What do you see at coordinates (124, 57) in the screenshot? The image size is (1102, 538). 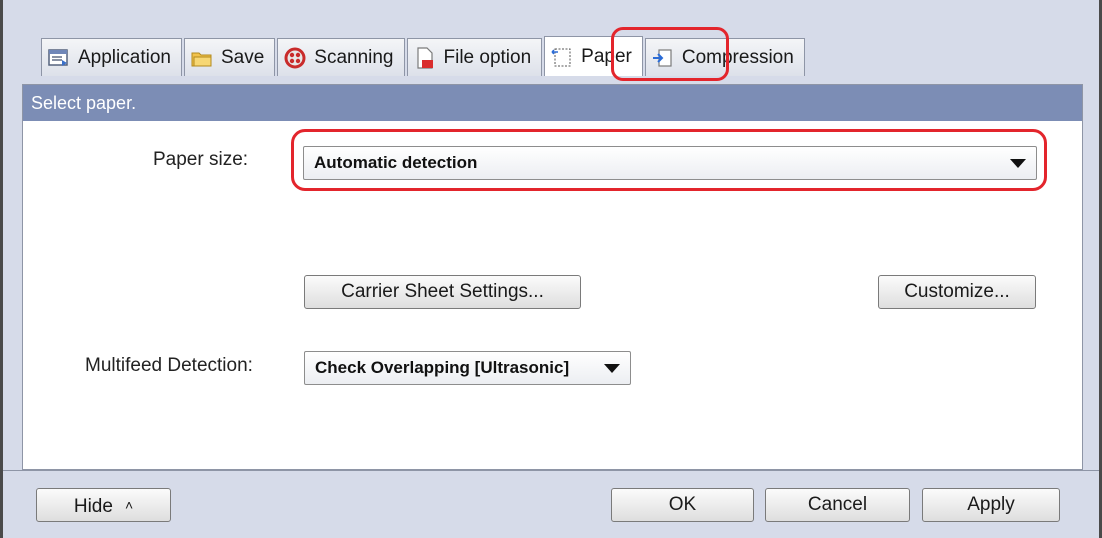 I see `tab-application-label: Application` at bounding box center [124, 57].